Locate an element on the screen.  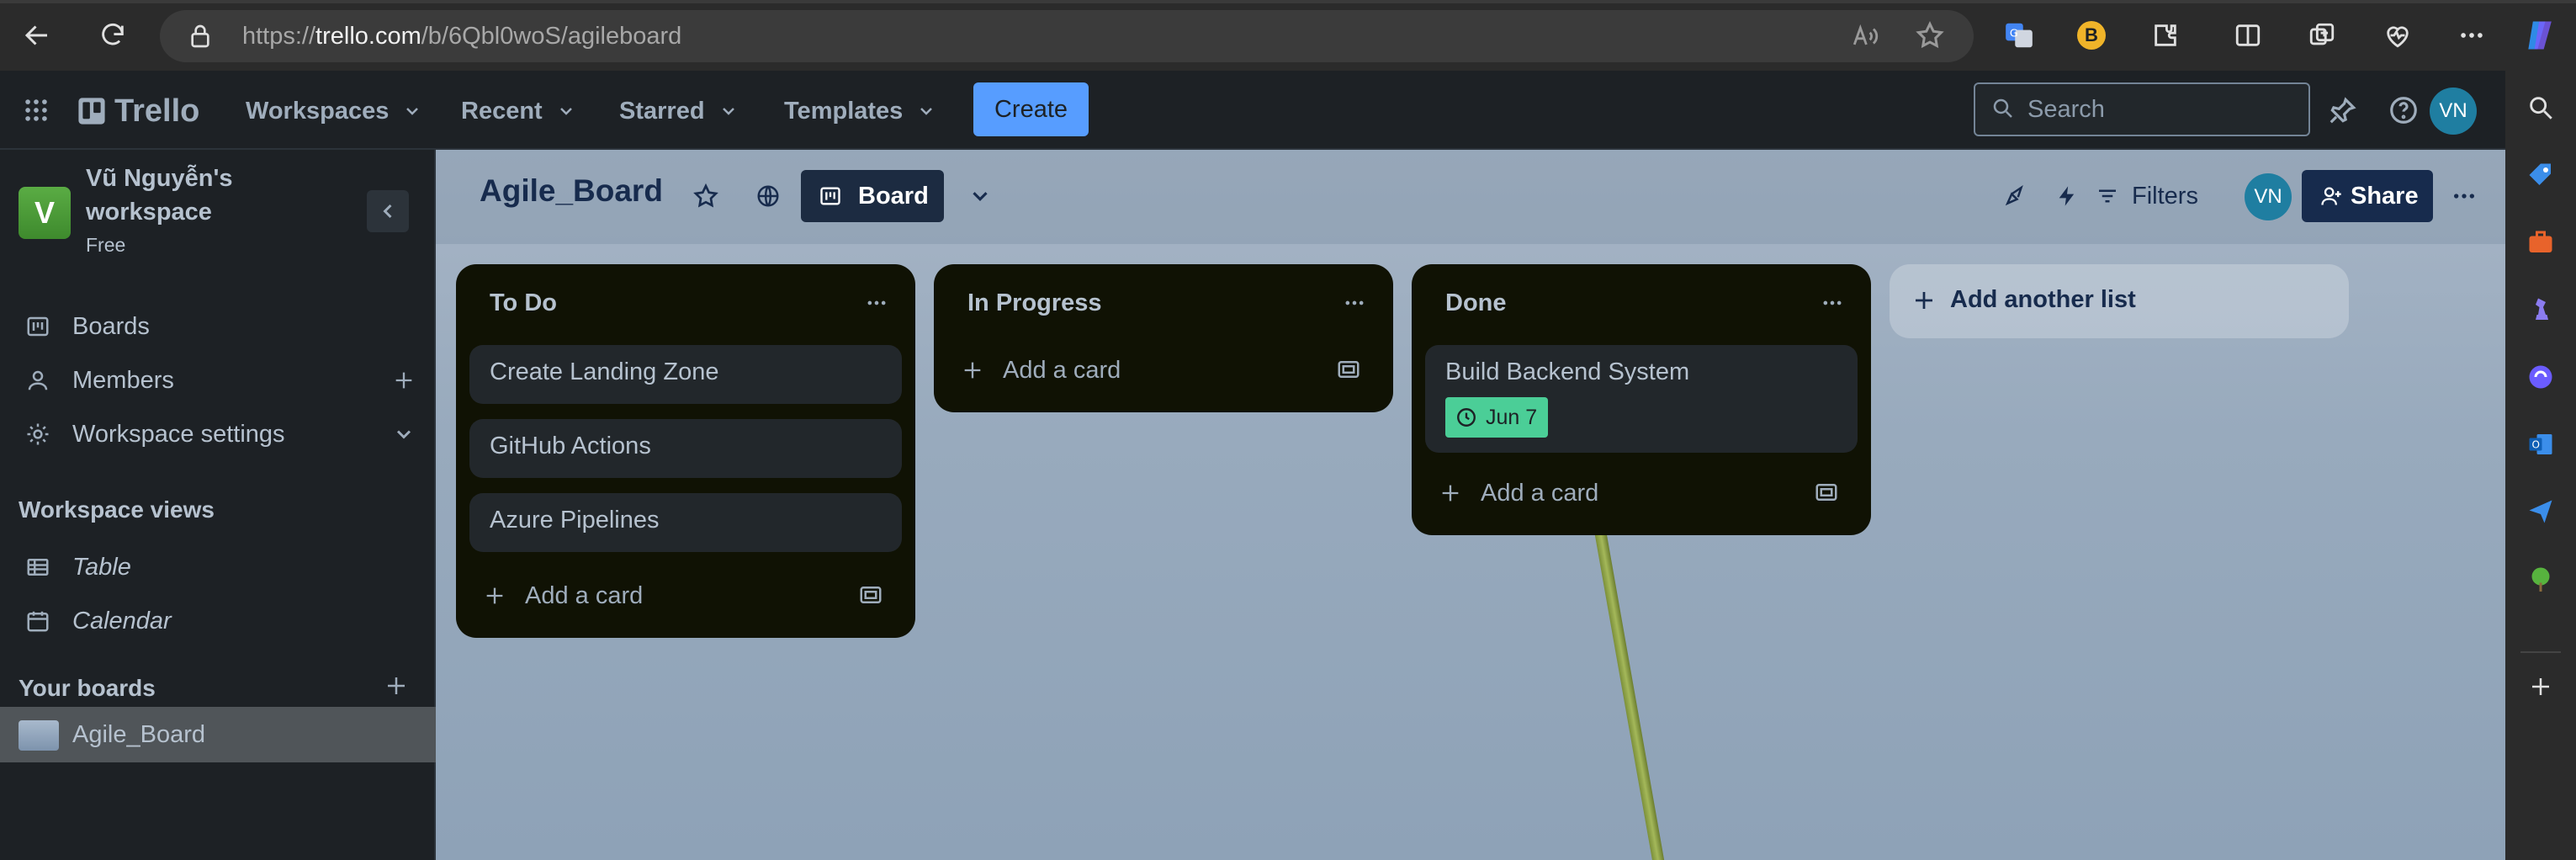
filters-label: Filters is located at coordinates (2165, 196).